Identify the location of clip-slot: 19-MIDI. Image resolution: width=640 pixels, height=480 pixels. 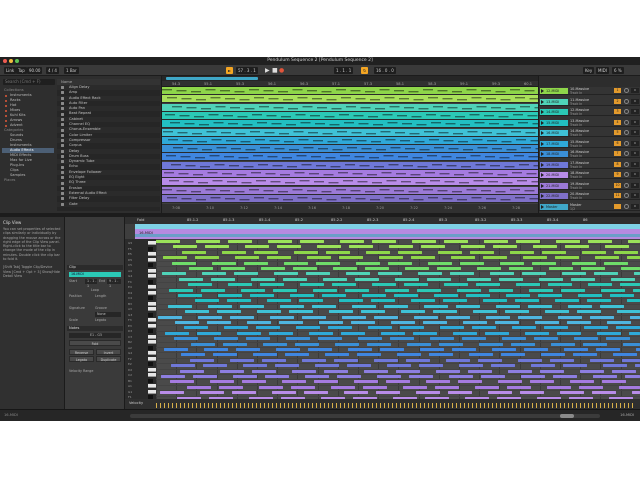
(554, 164).